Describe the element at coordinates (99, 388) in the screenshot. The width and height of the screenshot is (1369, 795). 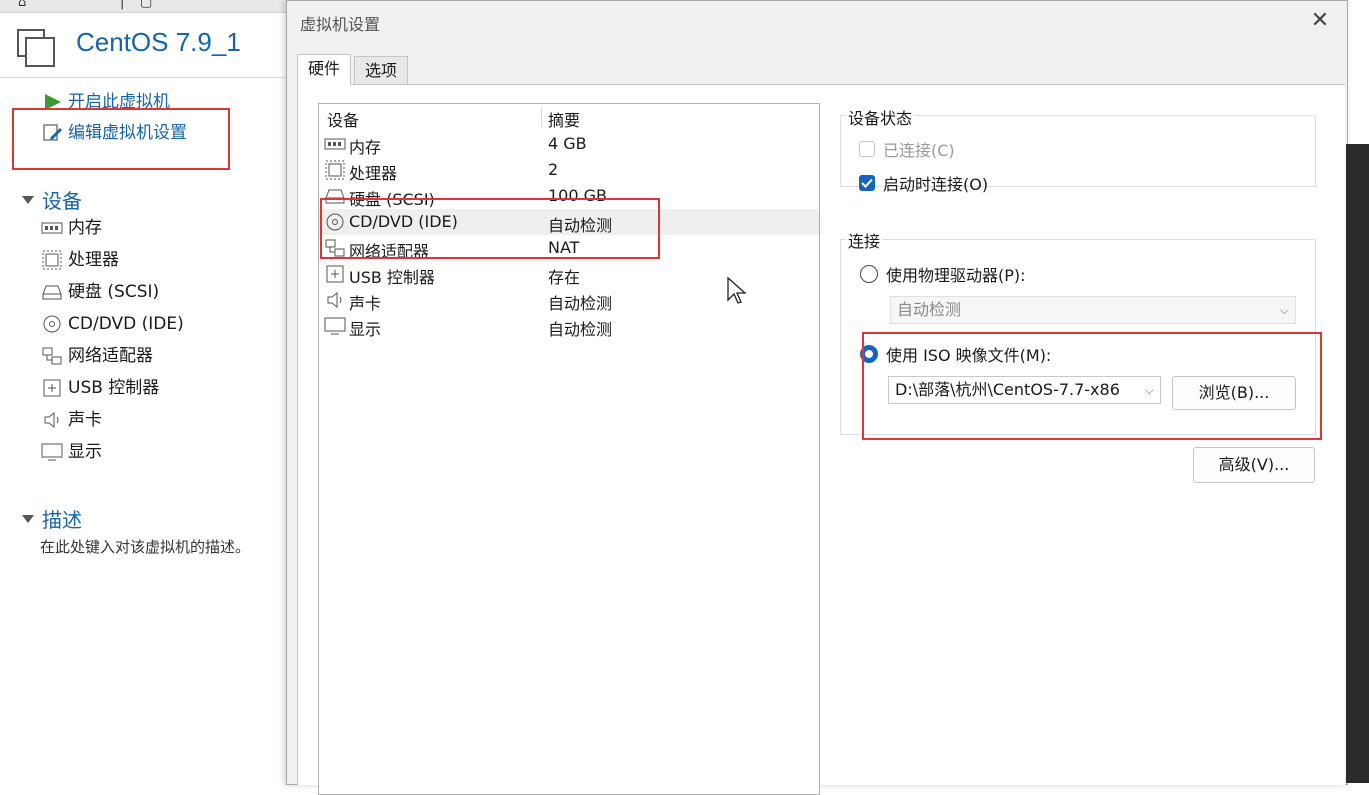
I see `left-device-usb: USB 控制器` at that location.